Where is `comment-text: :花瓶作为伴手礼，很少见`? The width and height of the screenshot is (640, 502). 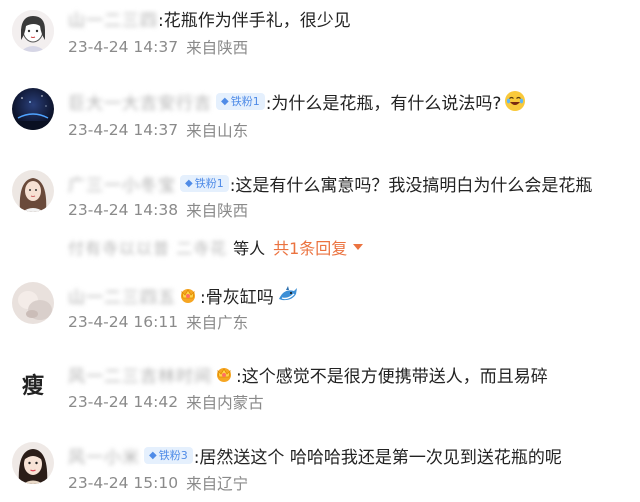 comment-text: :花瓶作为伴手礼，很少见 is located at coordinates (254, 20).